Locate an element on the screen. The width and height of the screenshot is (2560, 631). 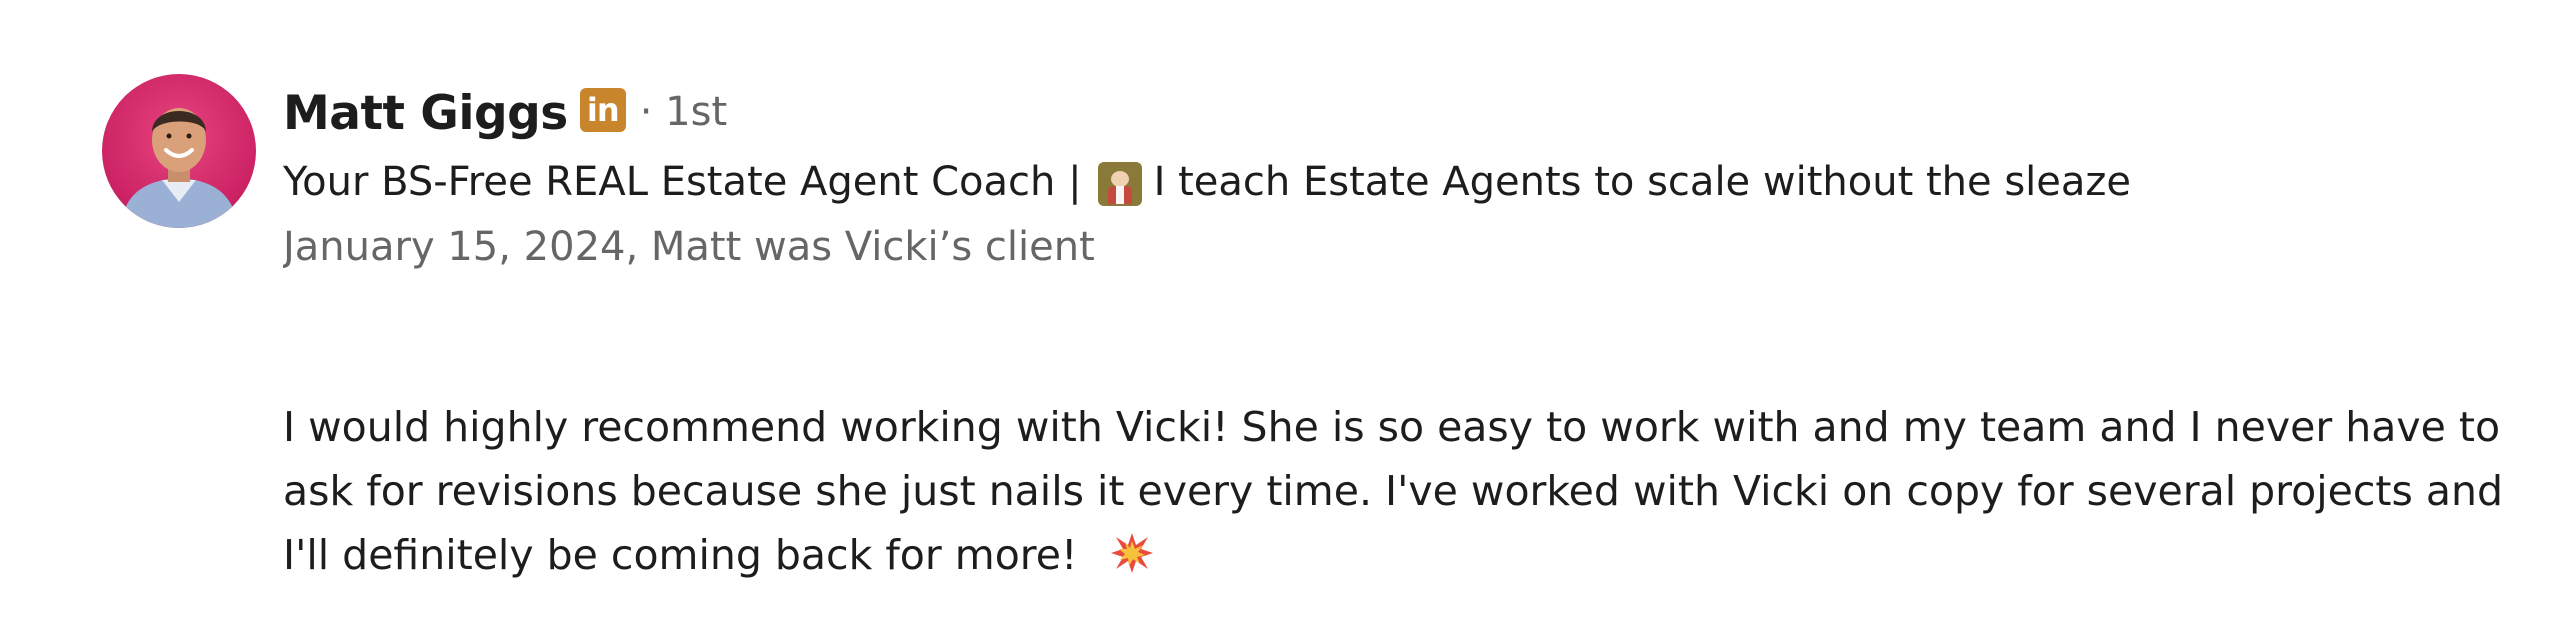
avatar-photo-icon is located at coordinates (179, 151).